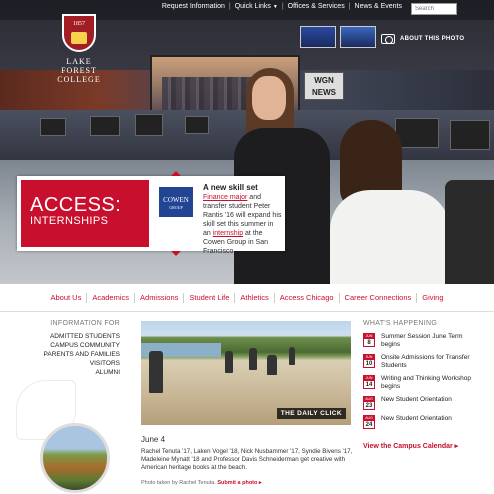  I want to click on event-day: 24, so click(369, 425).